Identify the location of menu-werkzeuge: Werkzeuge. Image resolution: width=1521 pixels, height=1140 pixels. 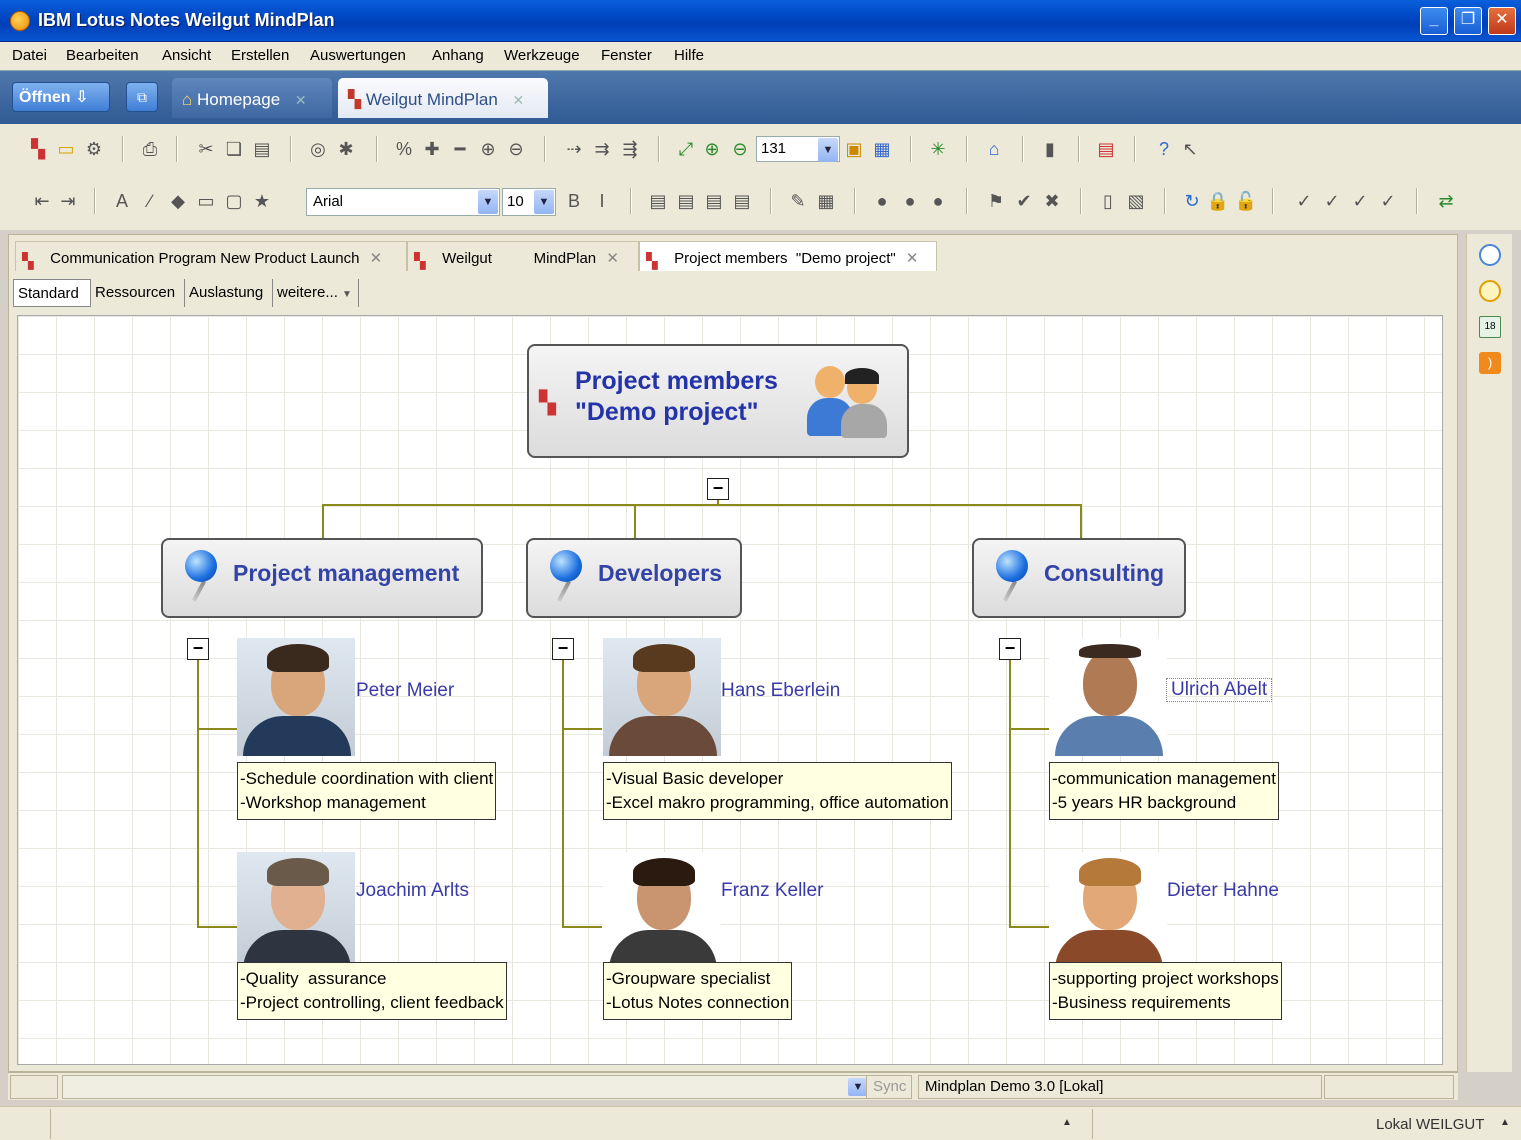
(542, 55).